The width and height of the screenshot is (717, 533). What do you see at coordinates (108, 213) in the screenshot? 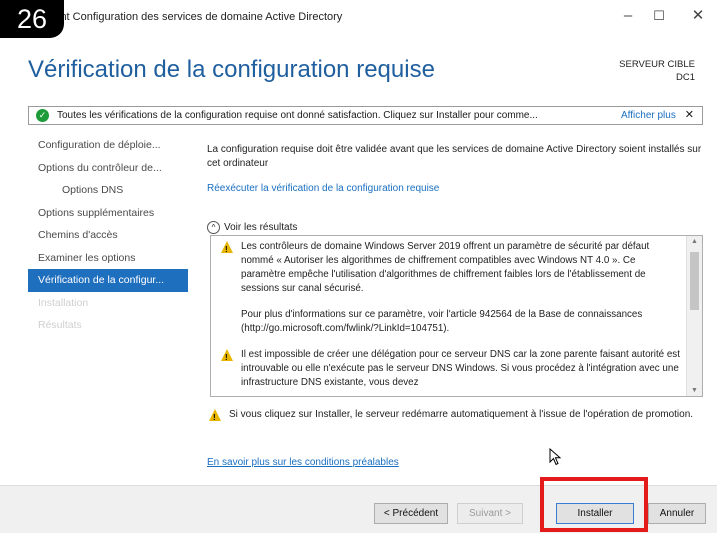
I see `sidebar-item-additional-options: Options supplémentaires` at bounding box center [108, 213].